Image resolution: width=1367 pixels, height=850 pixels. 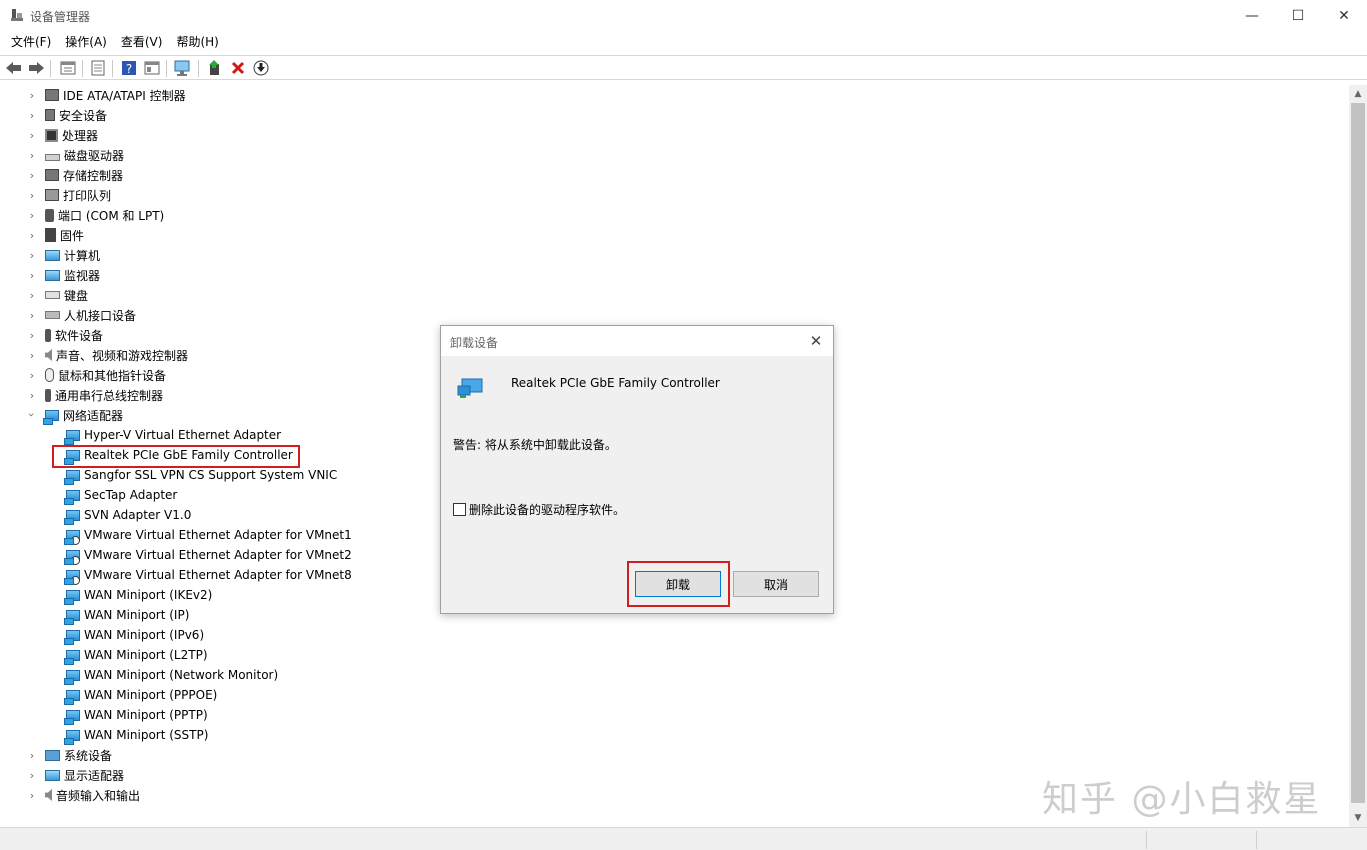 What do you see at coordinates (200, 475) in the screenshot?
I see `tree-item: Sangfor SSL VPN CS Support System VNIC` at bounding box center [200, 475].